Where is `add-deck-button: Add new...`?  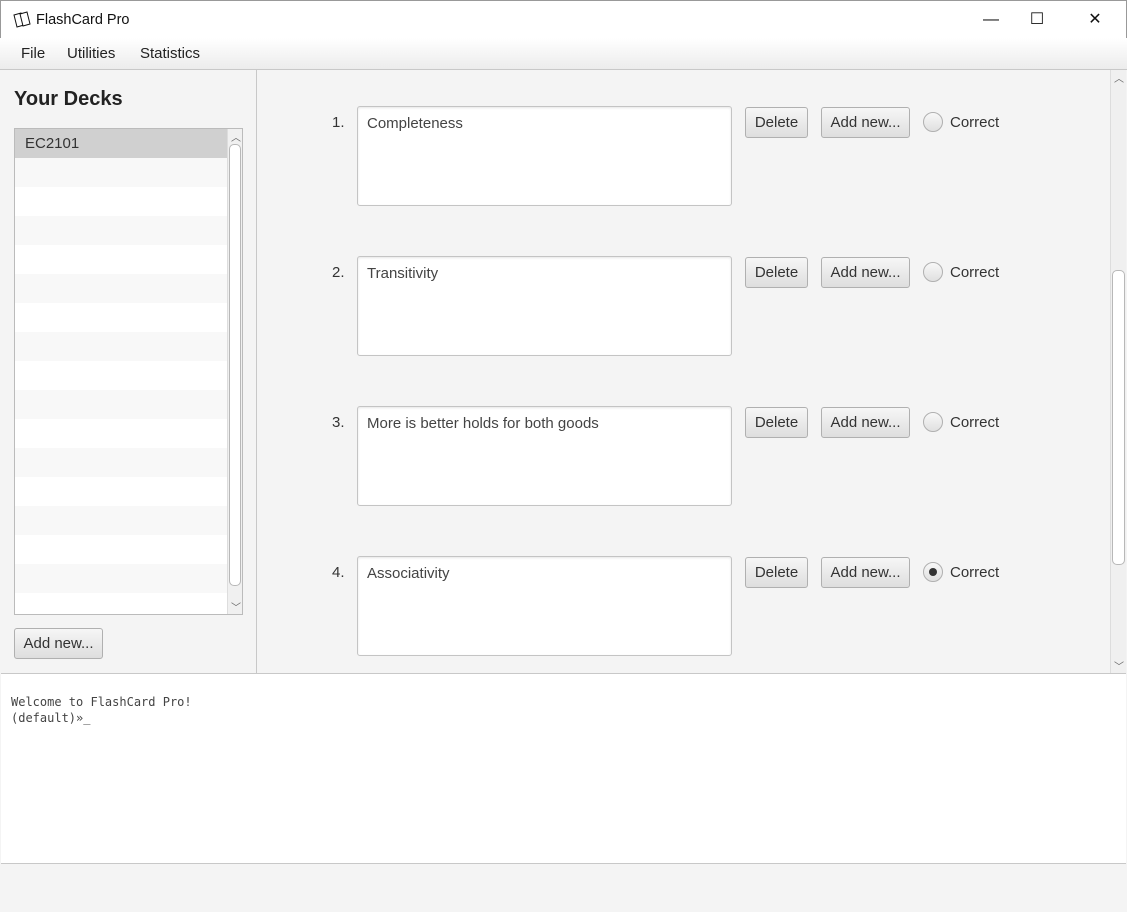
add-deck-button: Add new... is located at coordinates (58, 643).